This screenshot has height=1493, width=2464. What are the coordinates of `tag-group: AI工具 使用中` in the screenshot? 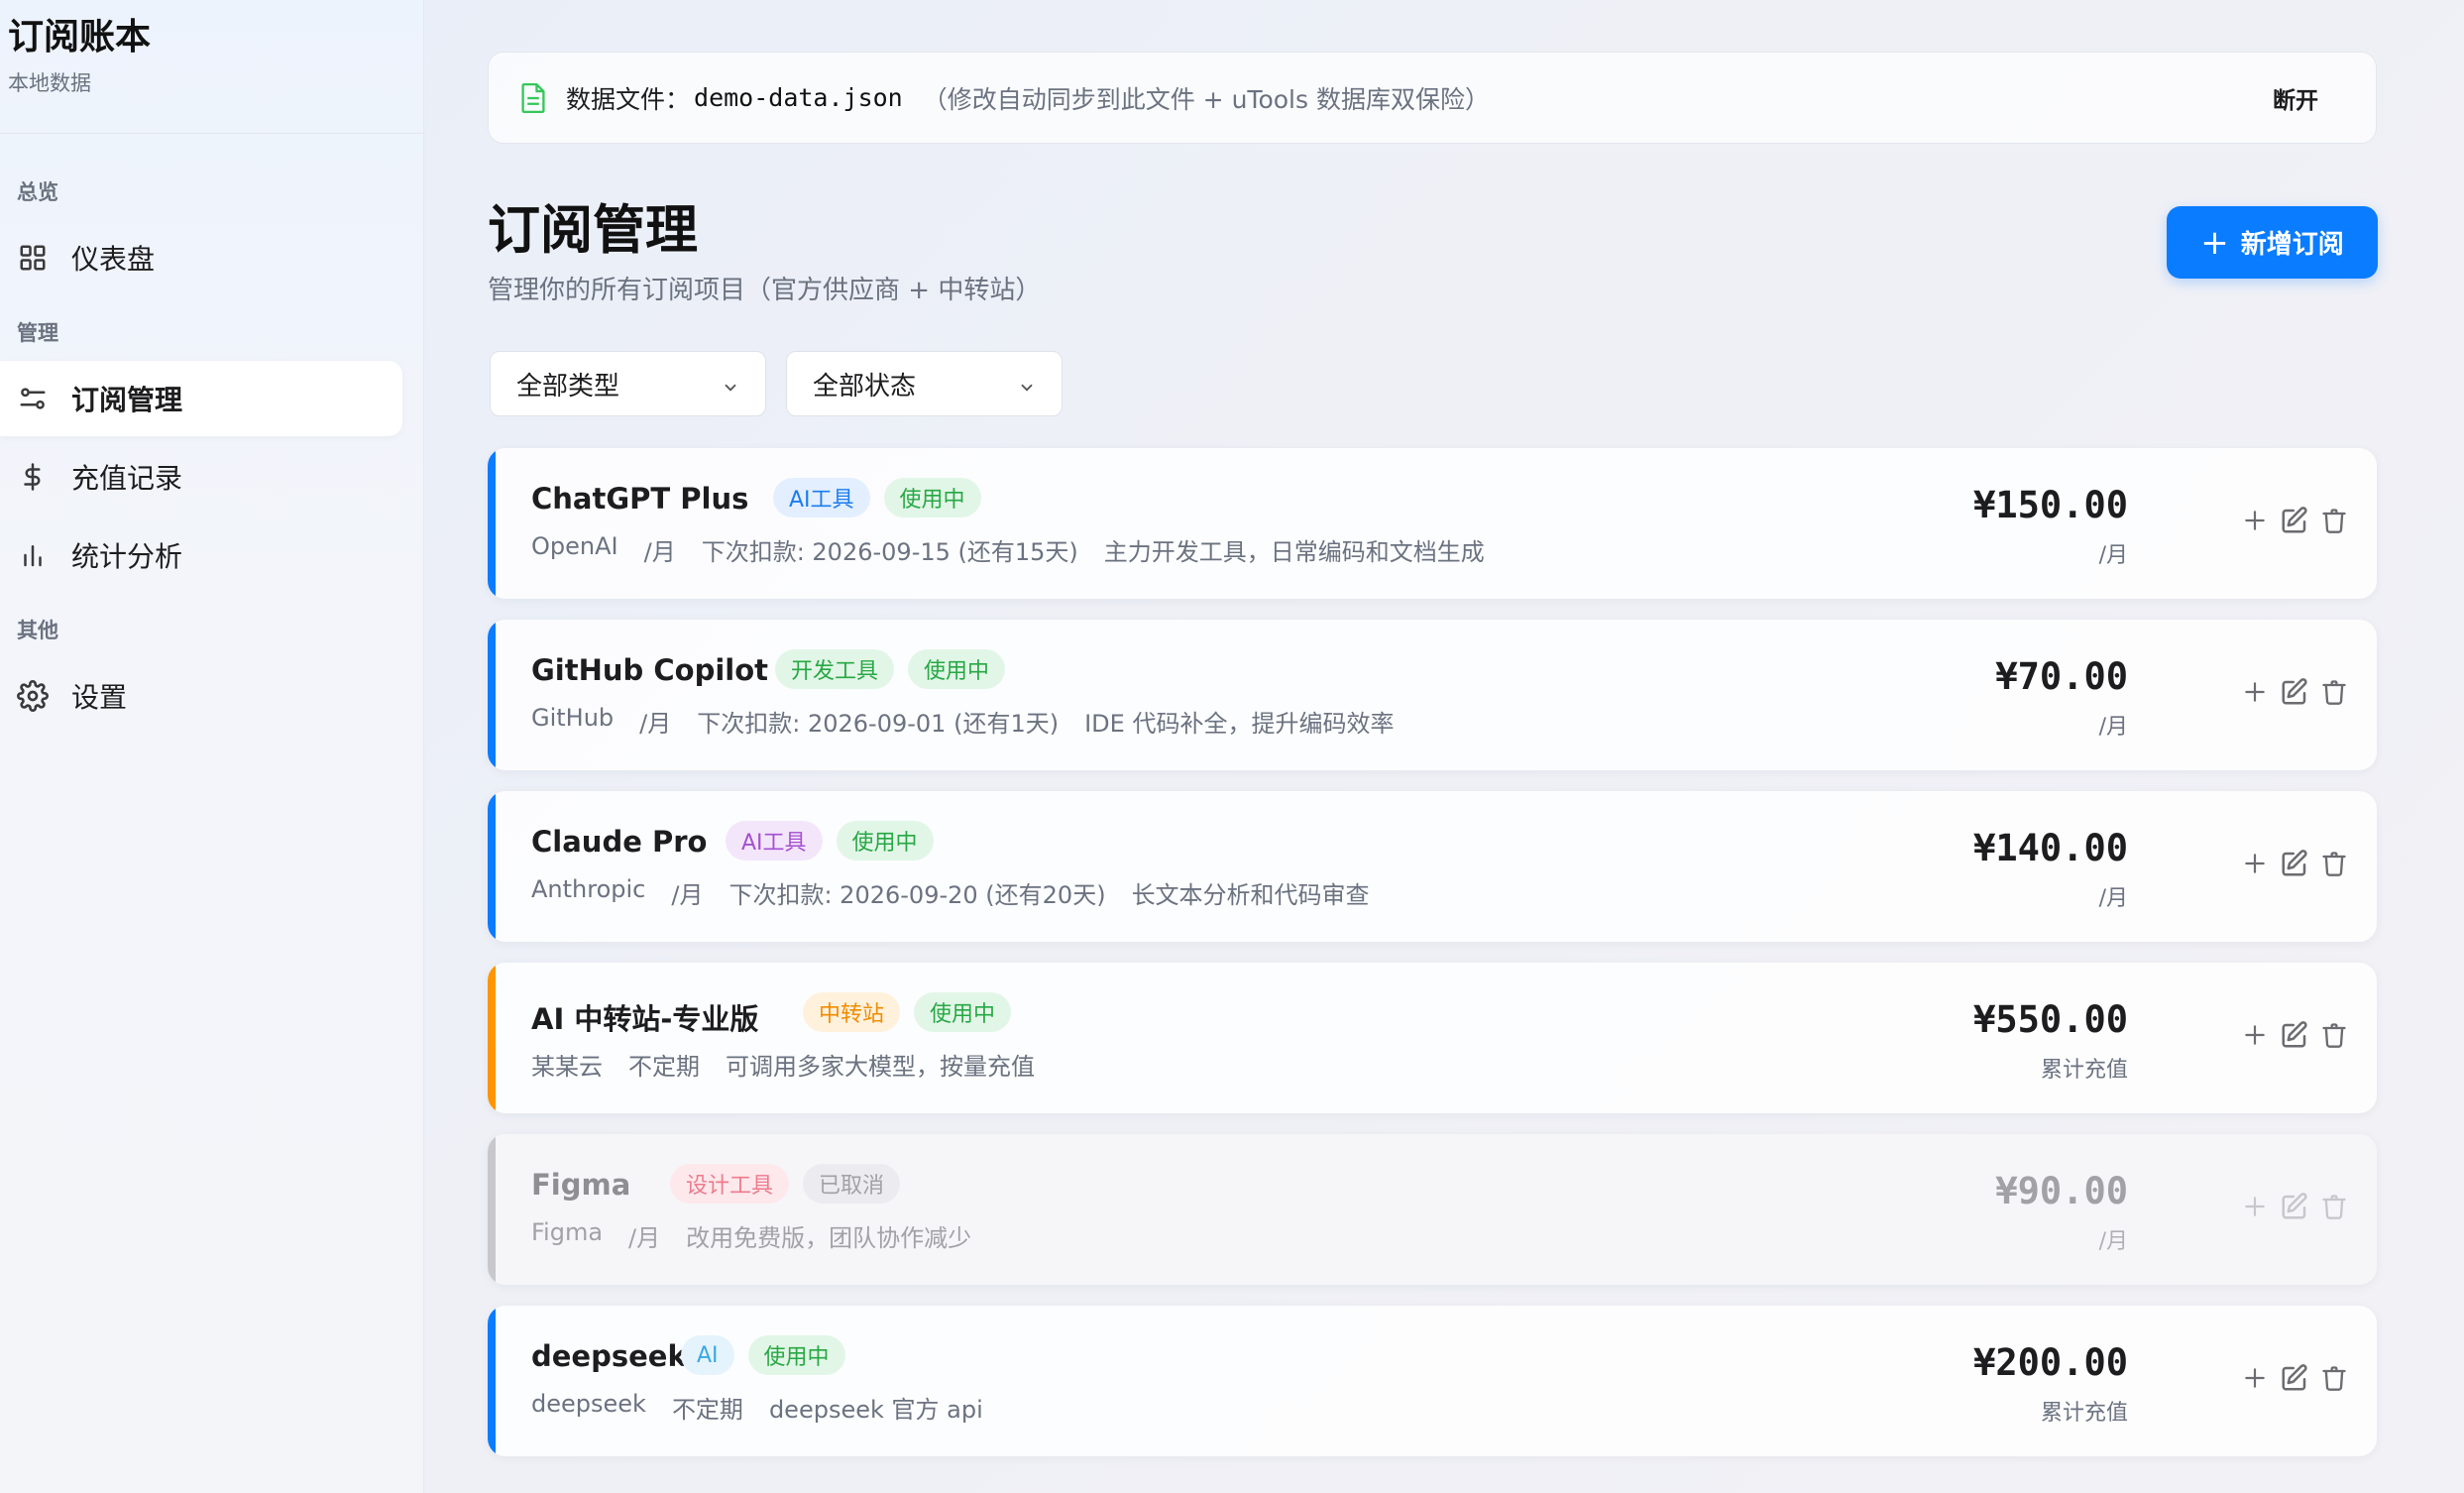 It's located at (830, 841).